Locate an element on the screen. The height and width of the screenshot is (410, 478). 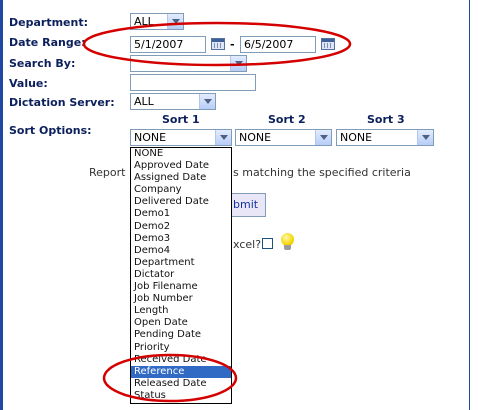
dictation-server-select-value: ALL is located at coordinates (144, 101).